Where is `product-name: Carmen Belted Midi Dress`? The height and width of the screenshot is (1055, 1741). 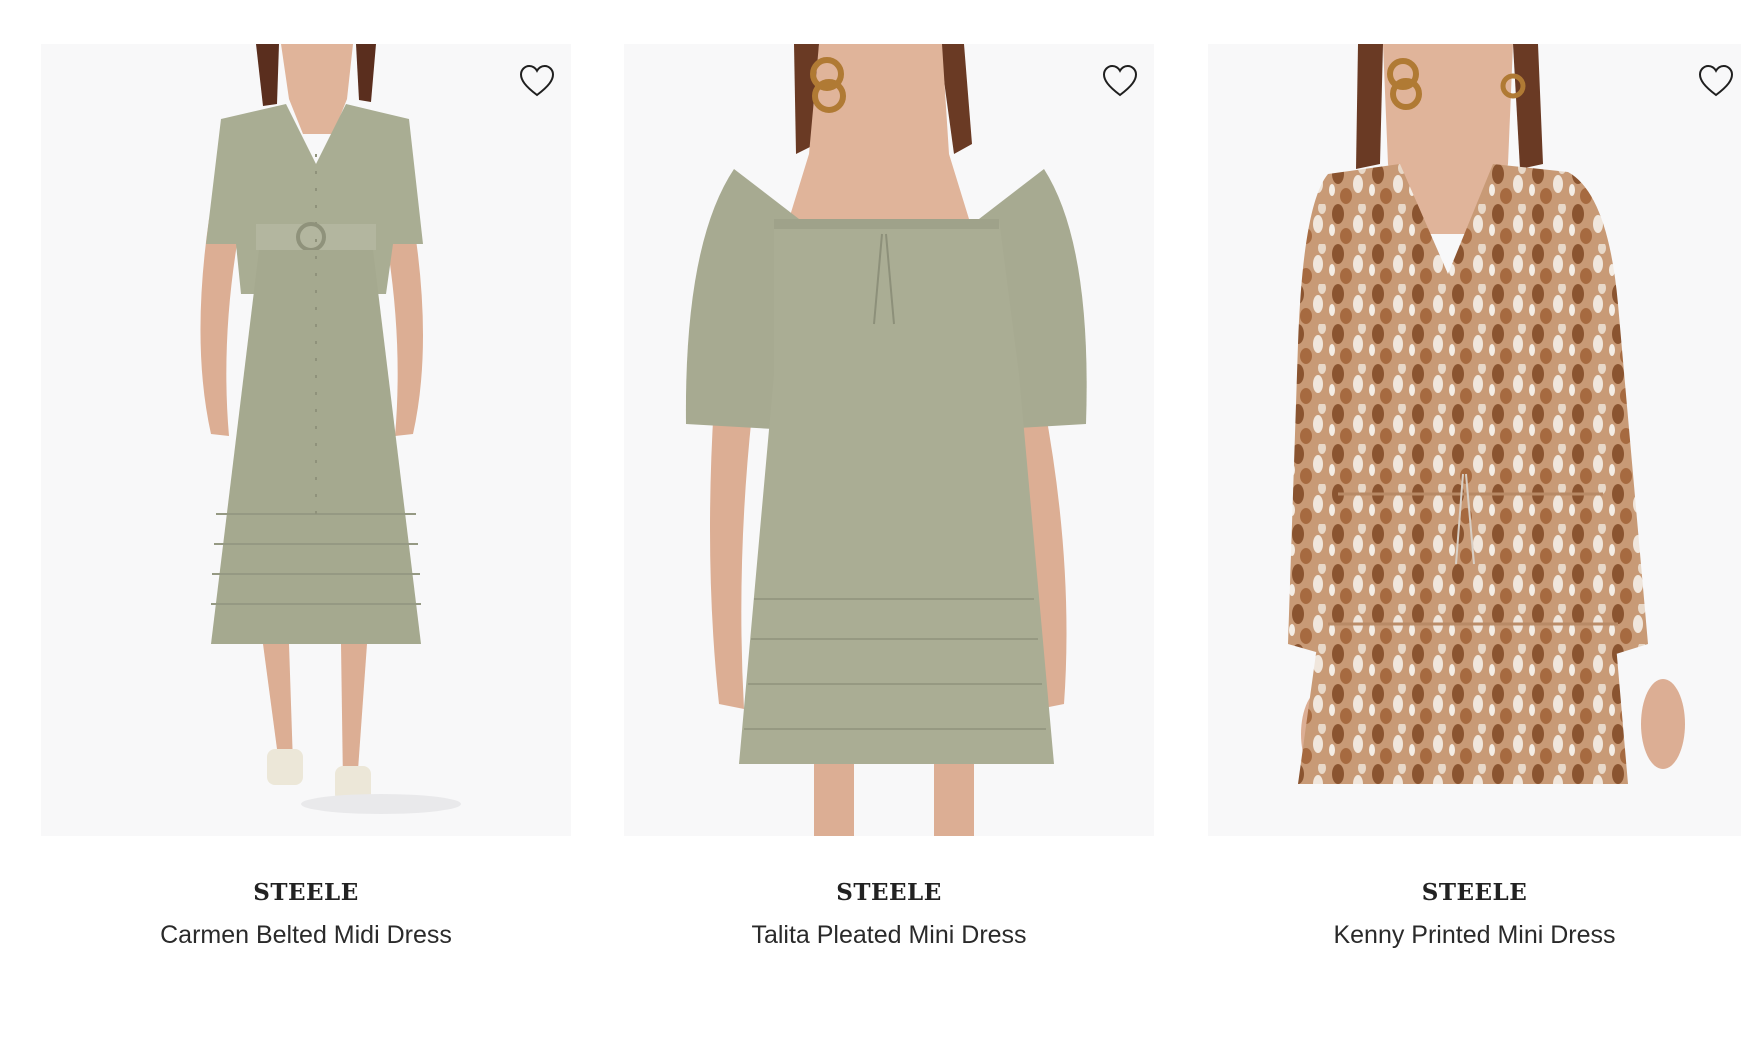 product-name: Carmen Belted Midi Dress is located at coordinates (306, 935).